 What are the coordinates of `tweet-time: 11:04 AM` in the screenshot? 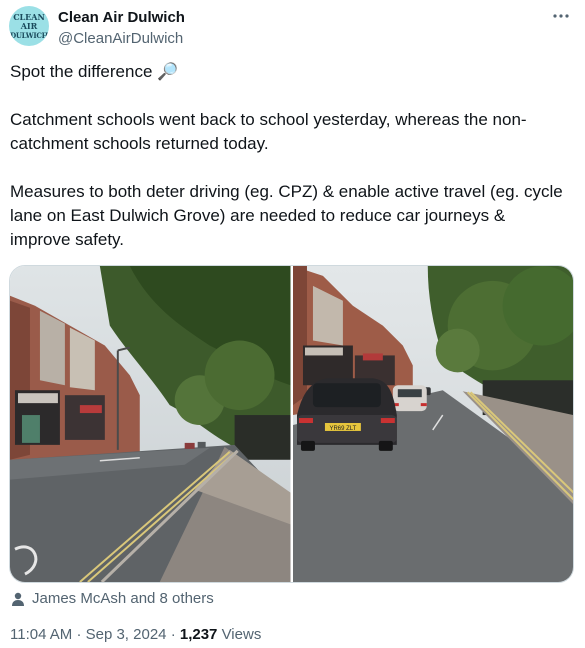 It's located at (41, 634).